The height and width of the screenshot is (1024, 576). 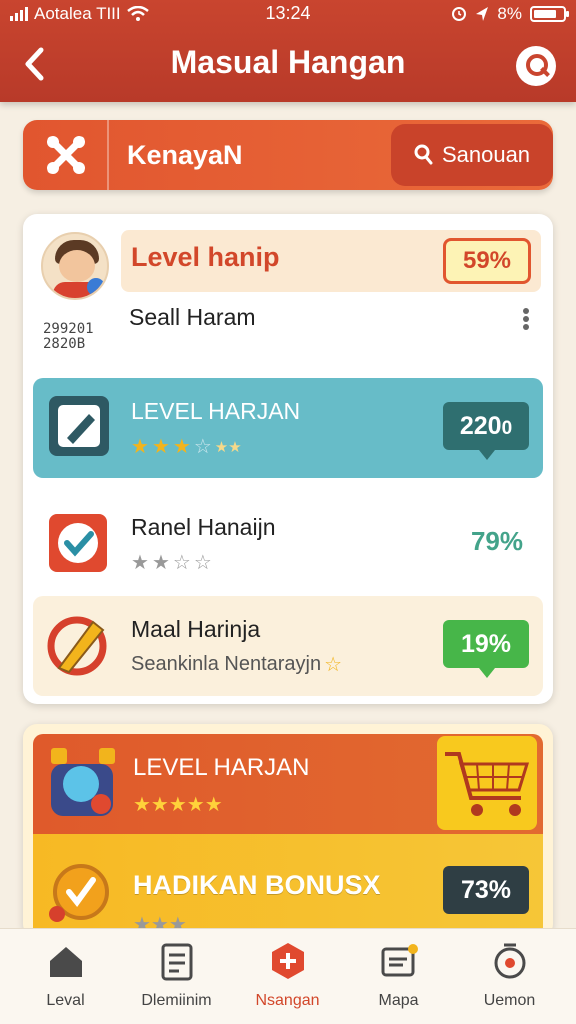 I want to click on item-title: Maal Harinja, so click(x=196, y=629).